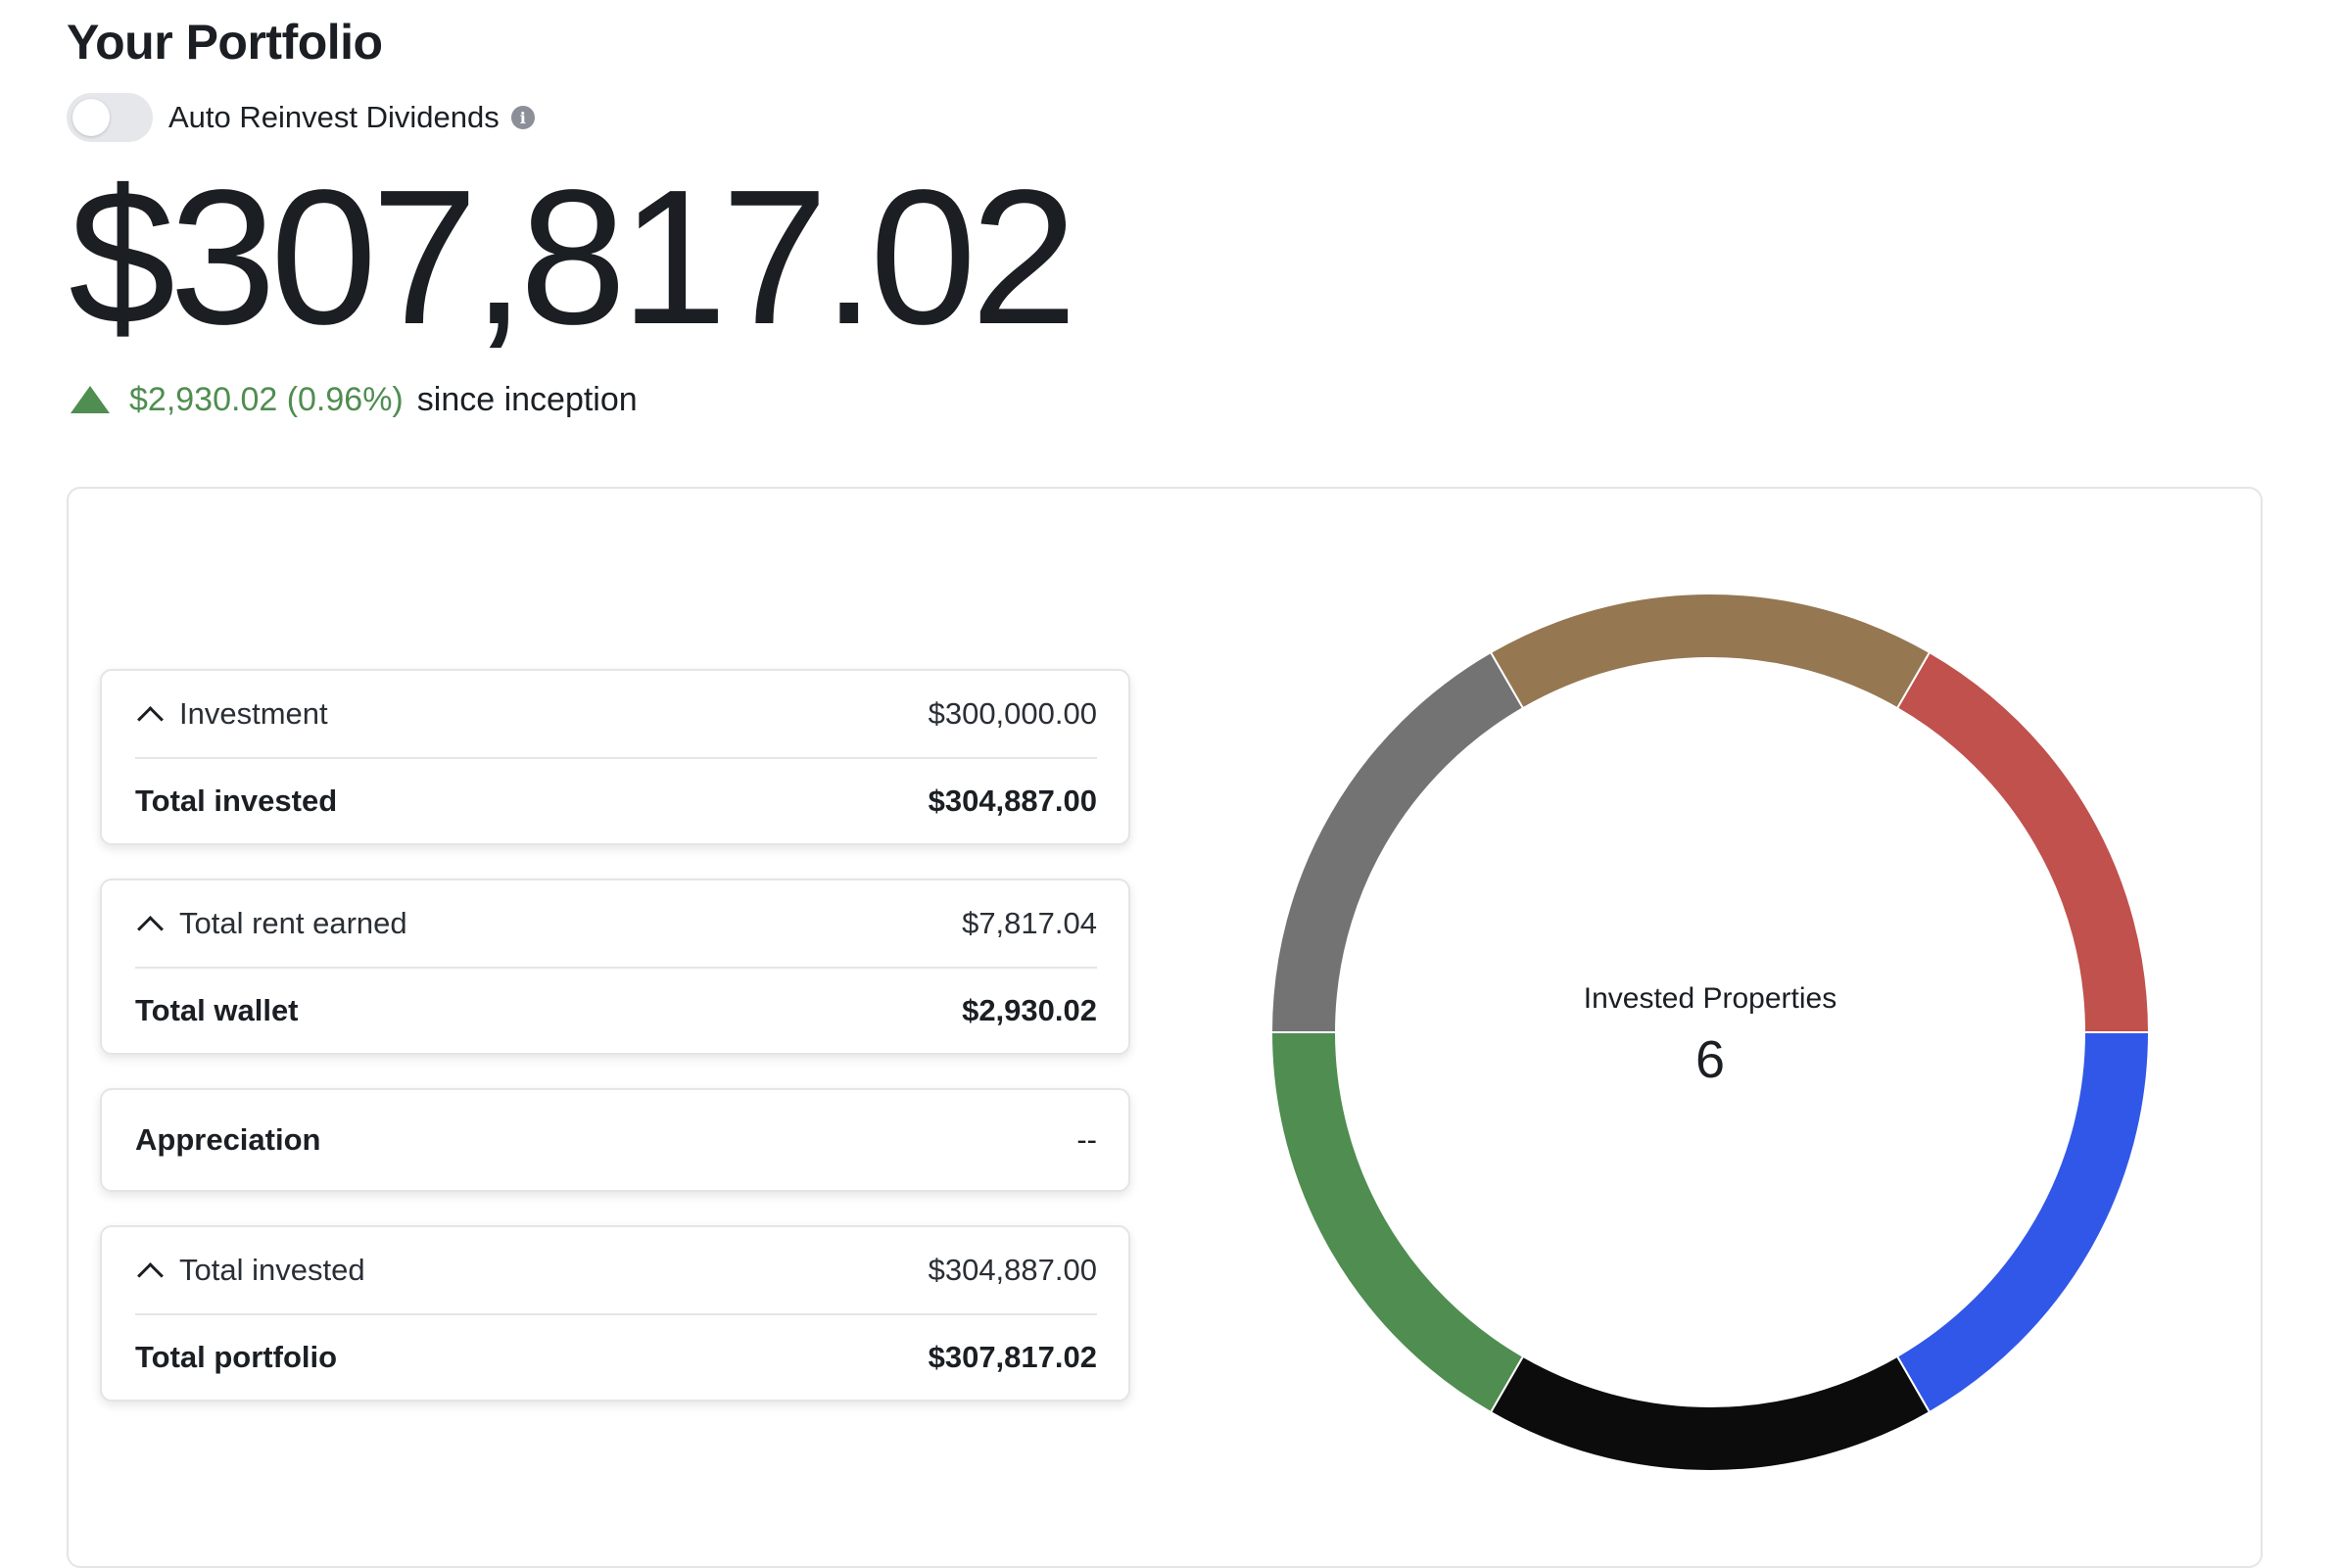 The image size is (2337, 1568). I want to click on auto-reinvest-label-wrap: Auto Reinvest Dividends i, so click(351, 118).